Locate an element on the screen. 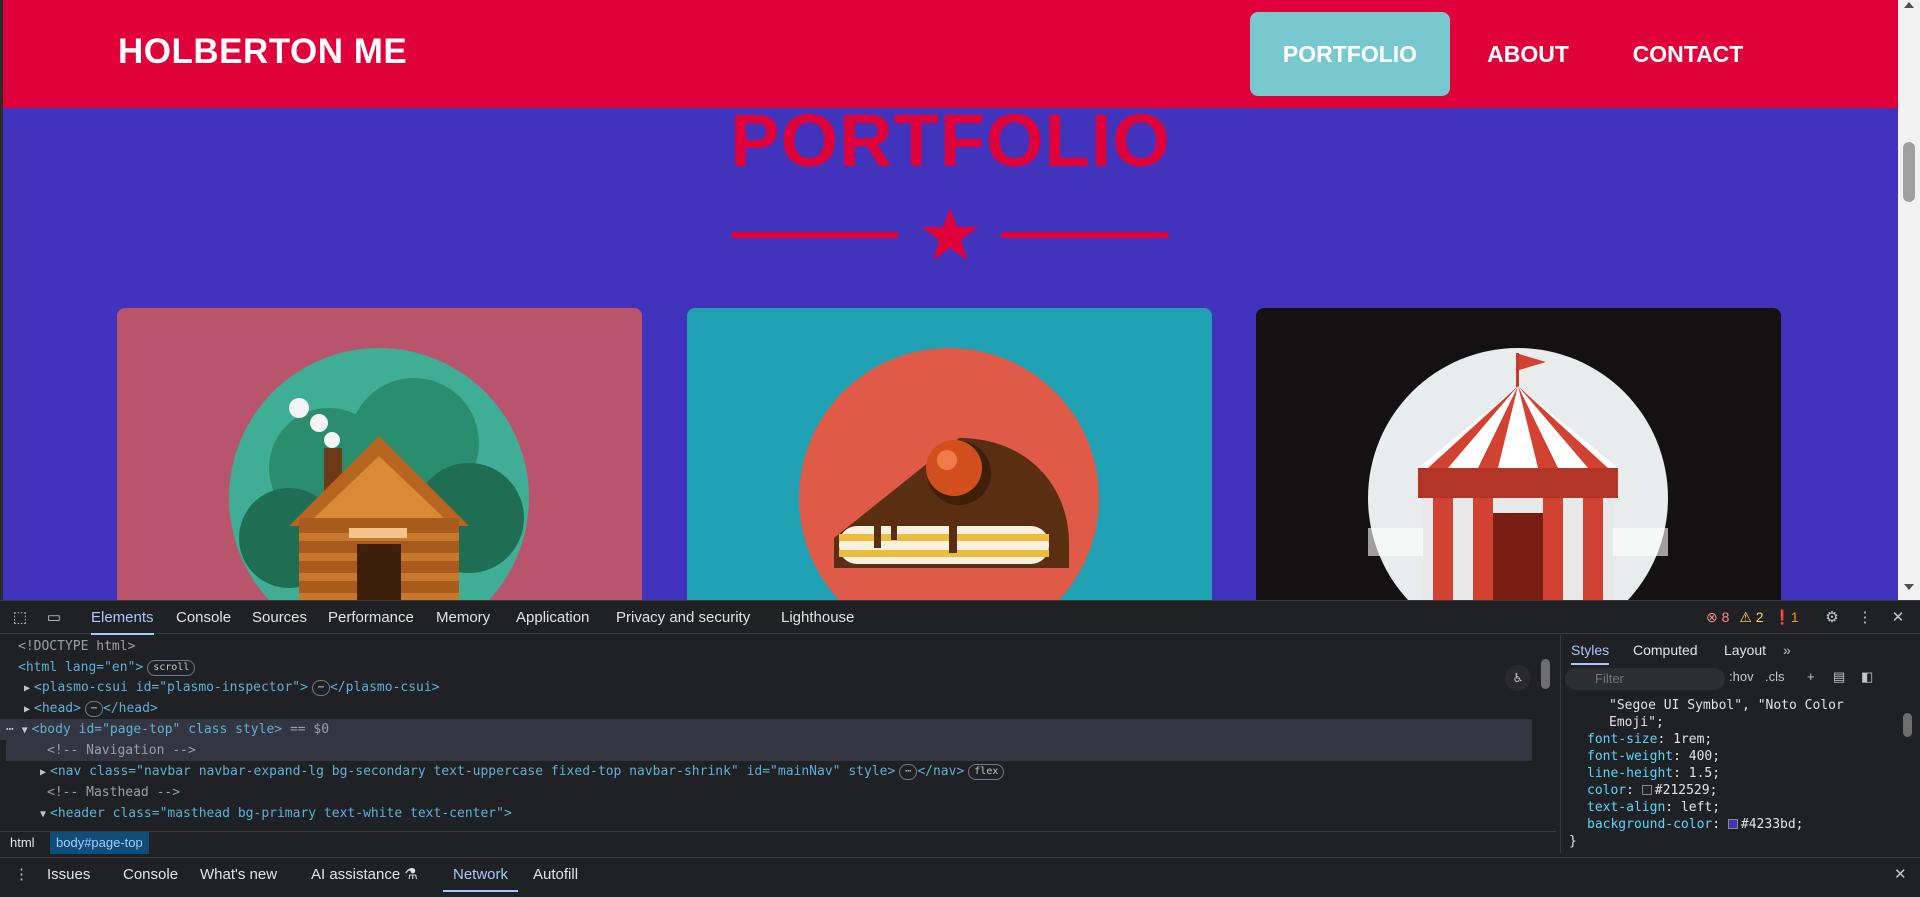 The image size is (1920, 897). breadcrumb: html body#page-top is located at coordinates (778, 842).